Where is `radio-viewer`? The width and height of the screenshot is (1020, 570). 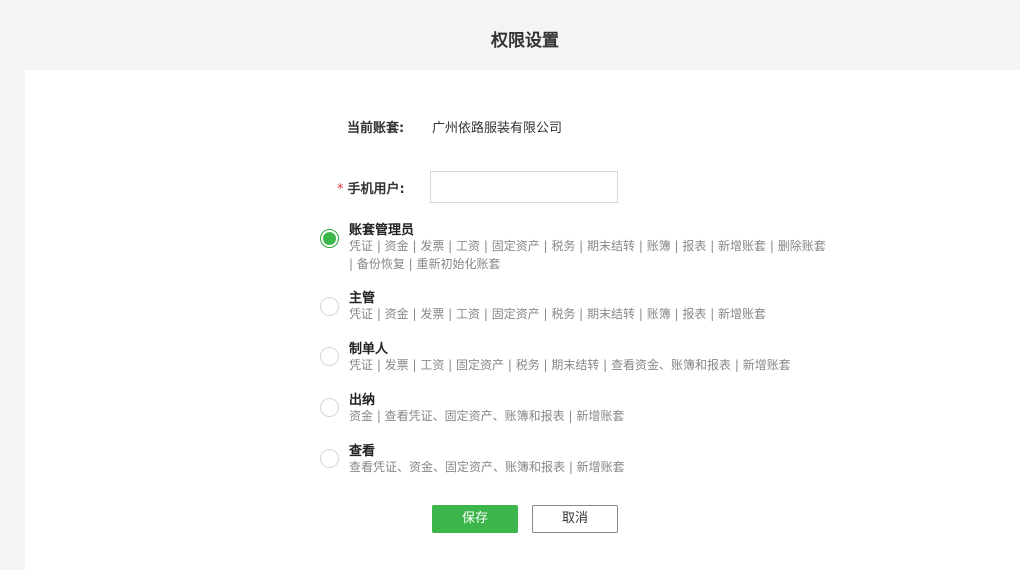
radio-viewer is located at coordinates (329, 458).